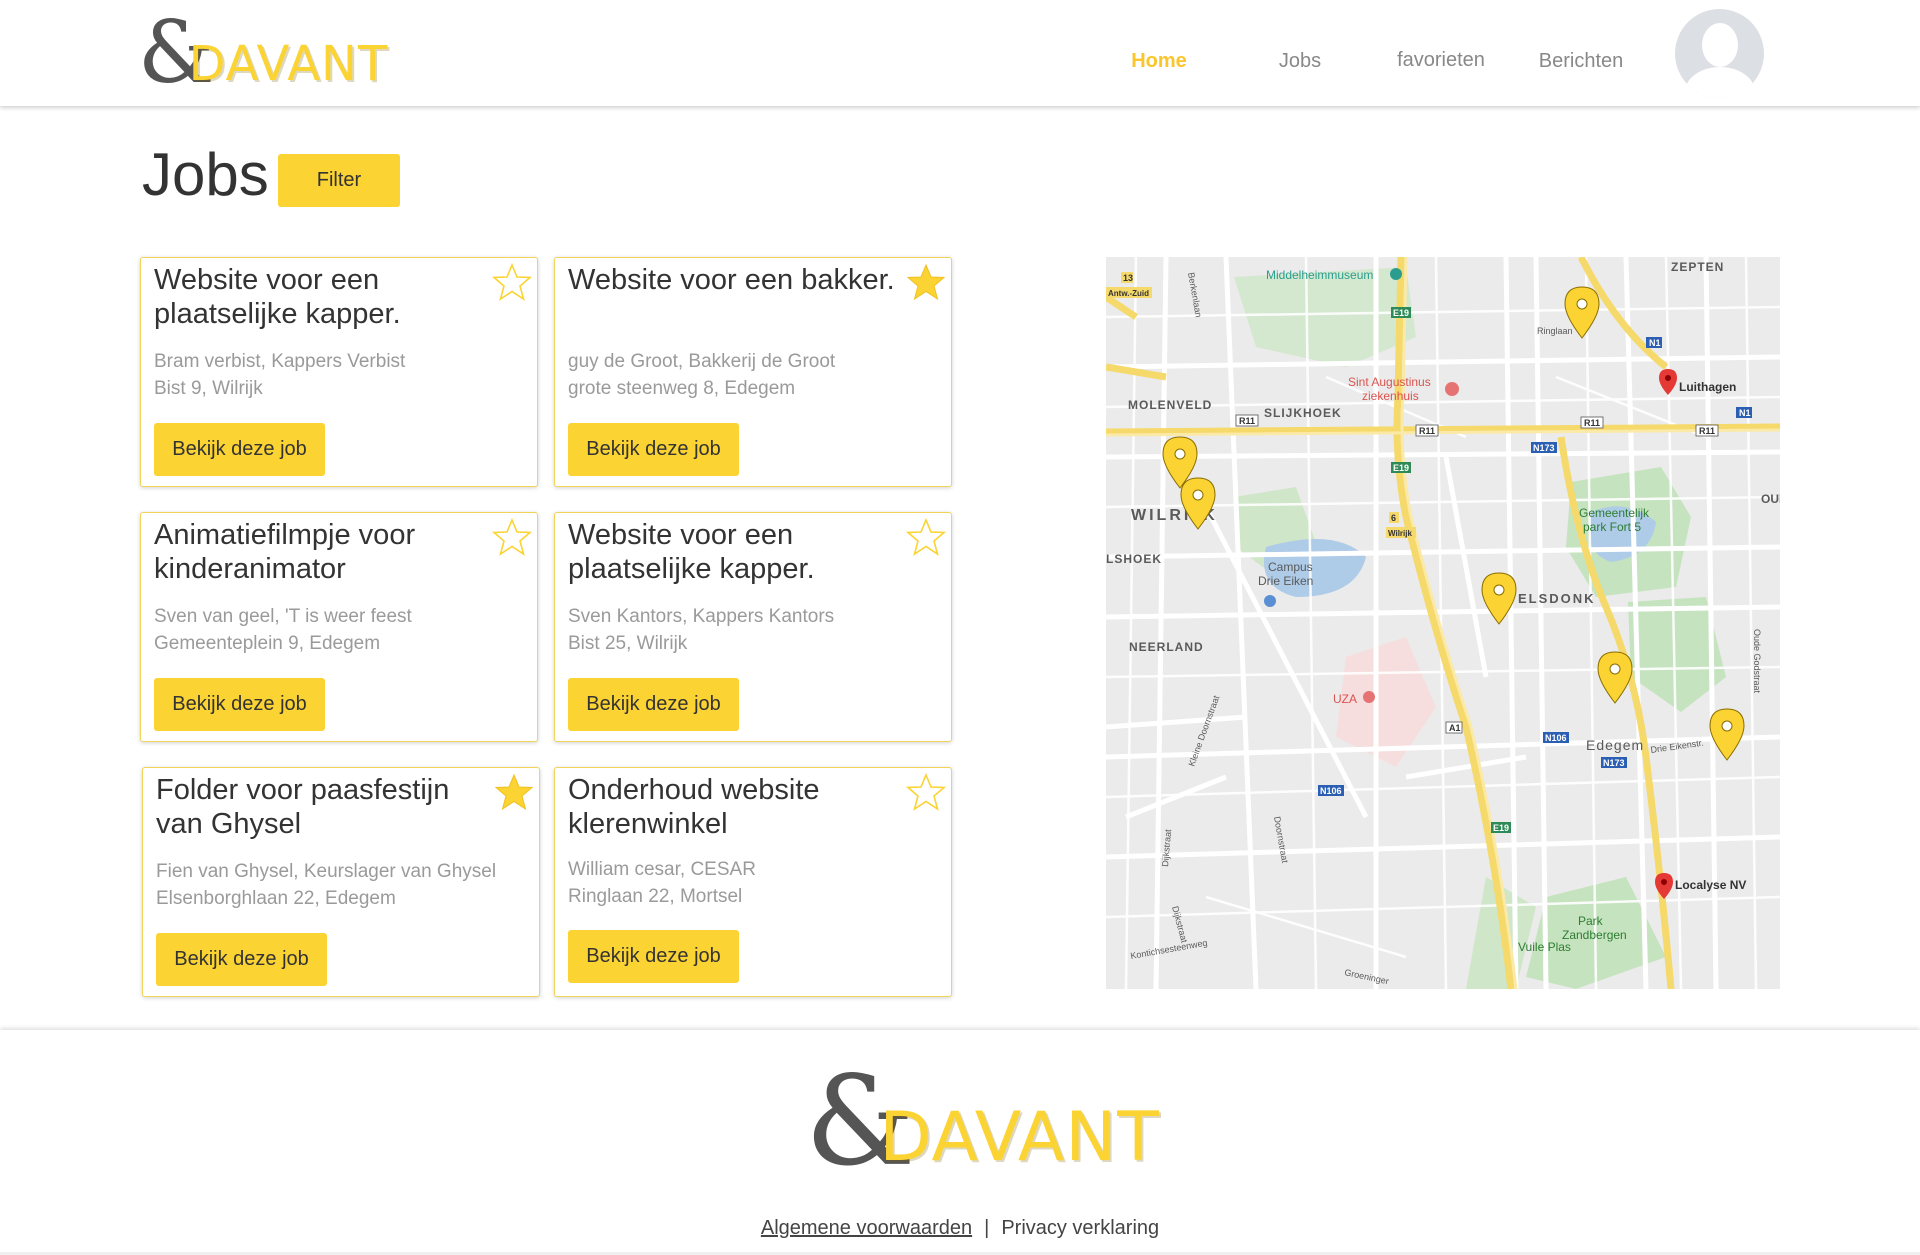 Image resolution: width=1920 pixels, height=1255 pixels. What do you see at coordinates (866, 1228) in the screenshot?
I see `terms-link: Algemene voorwaarden` at bounding box center [866, 1228].